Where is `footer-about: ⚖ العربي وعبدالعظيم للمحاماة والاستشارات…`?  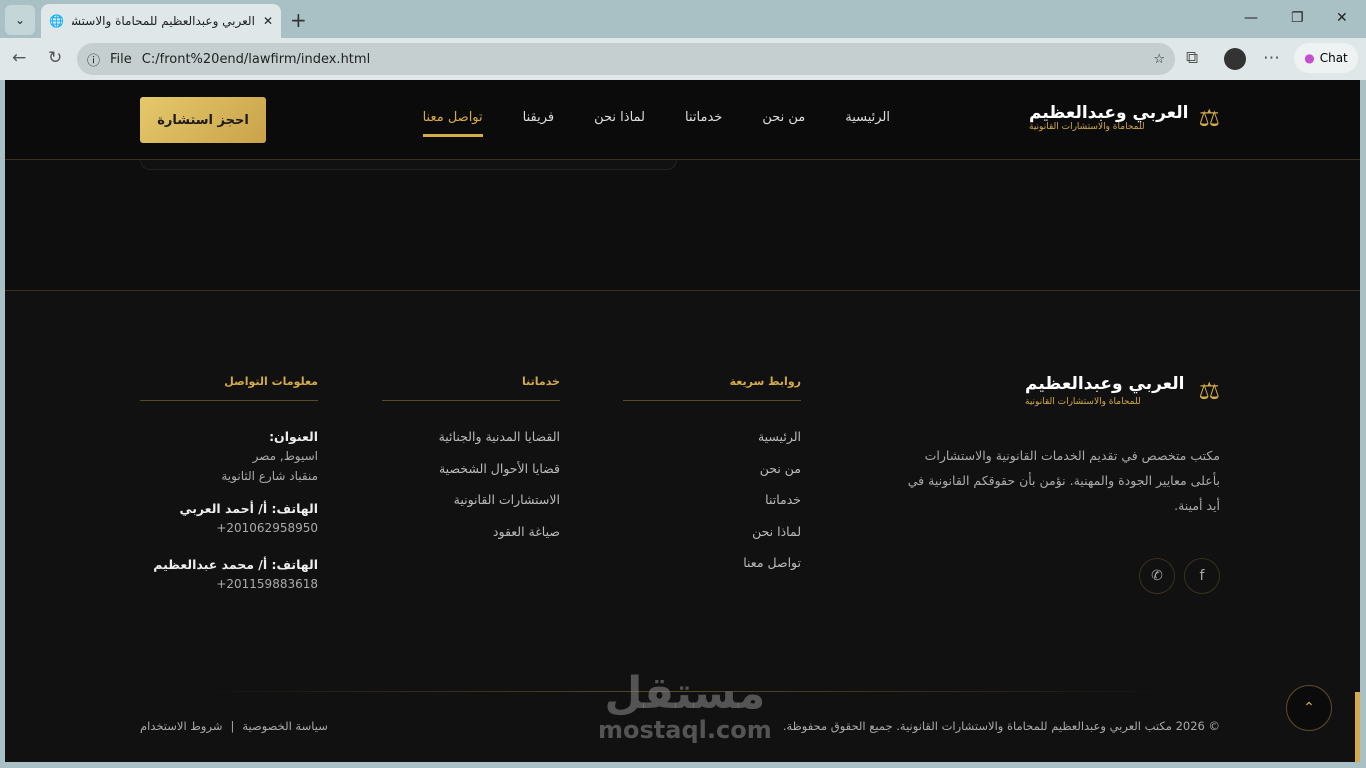 footer-about: ⚖ العربي وعبدالعظيم للمحاماة والاستشارات… is located at coordinates (1060, 484).